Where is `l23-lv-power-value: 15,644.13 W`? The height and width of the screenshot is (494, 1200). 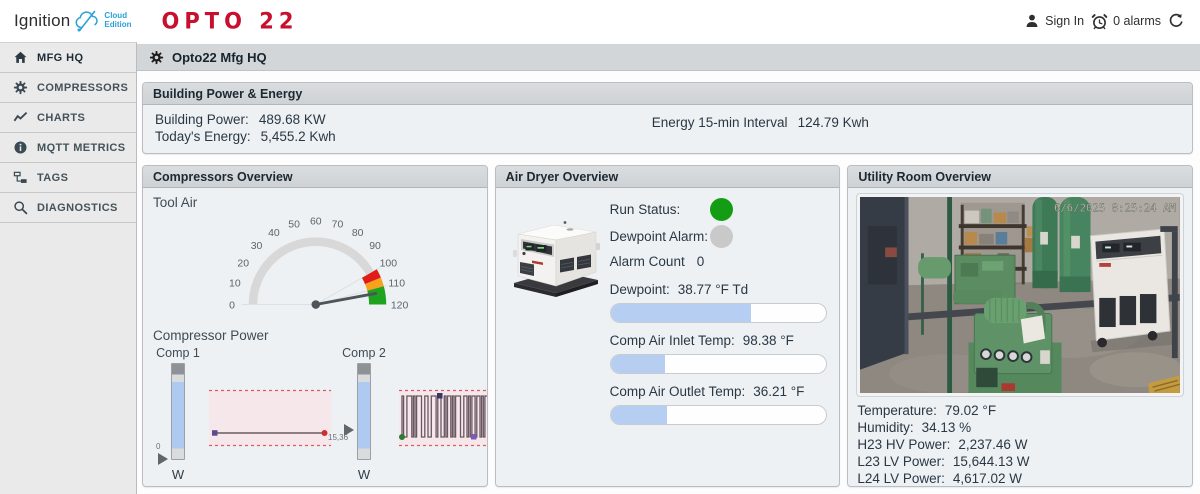
l23-lv-power-value: 15,644.13 W is located at coordinates (991, 461).